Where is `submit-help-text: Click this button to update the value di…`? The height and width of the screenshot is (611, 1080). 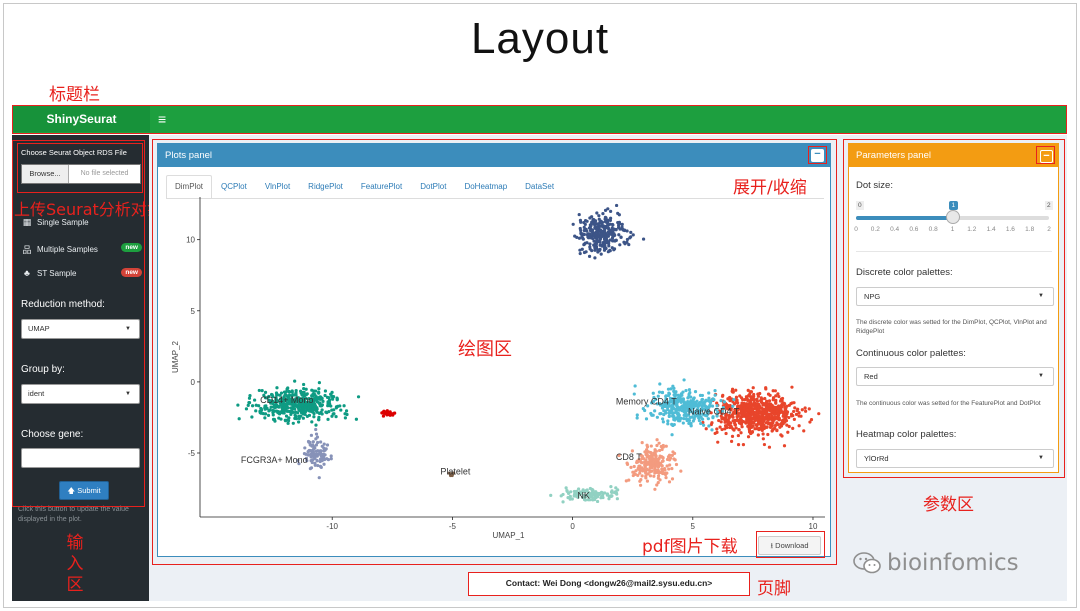
submit-help-text: Click this button to update the value di… is located at coordinates (73, 514).